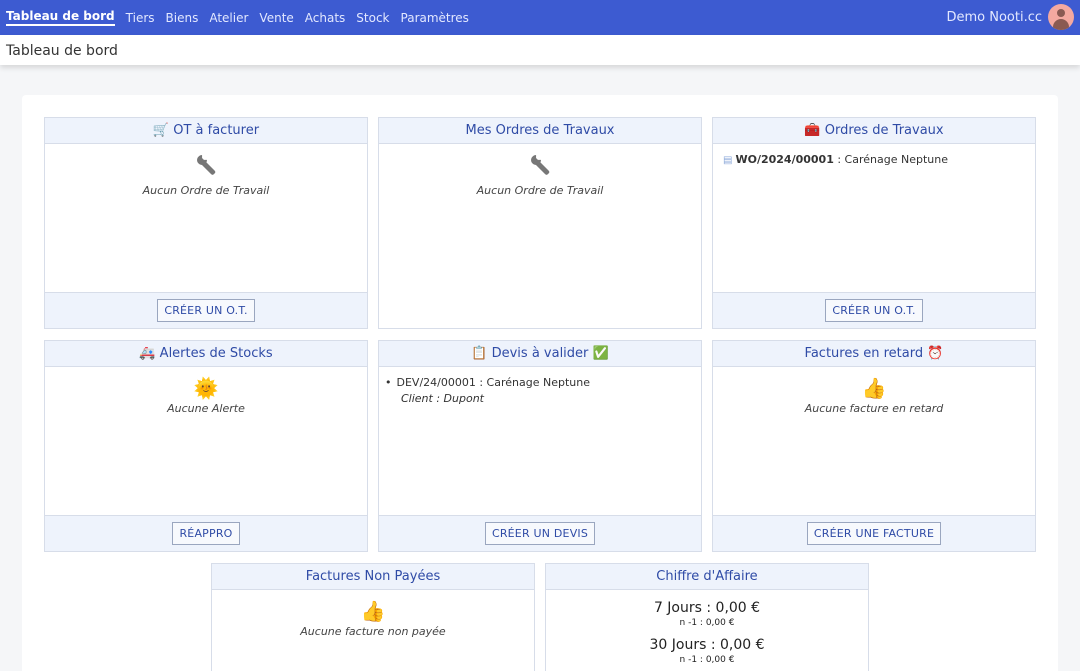 This screenshot has width=1080, height=671. I want to click on create-invoice-button: CRÉER UNE FACTURE, so click(874, 533).